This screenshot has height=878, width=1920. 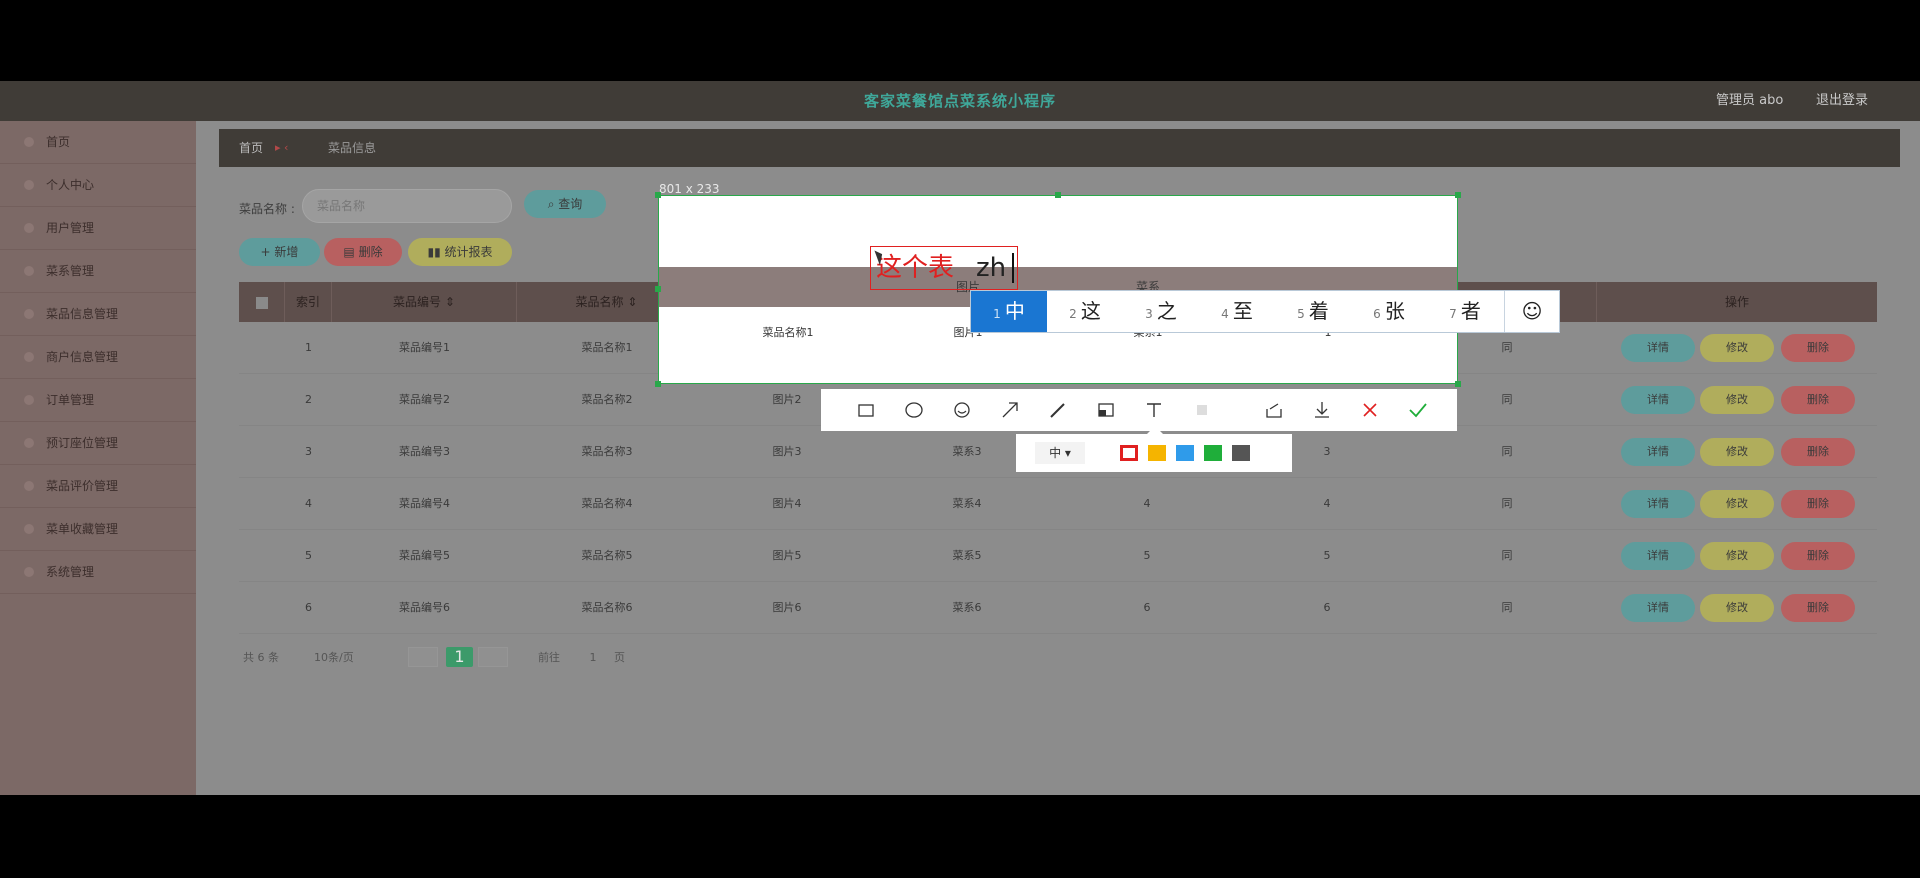 What do you see at coordinates (70, 185) in the screenshot?
I see `sidebar-item-label: 个人中心` at bounding box center [70, 185].